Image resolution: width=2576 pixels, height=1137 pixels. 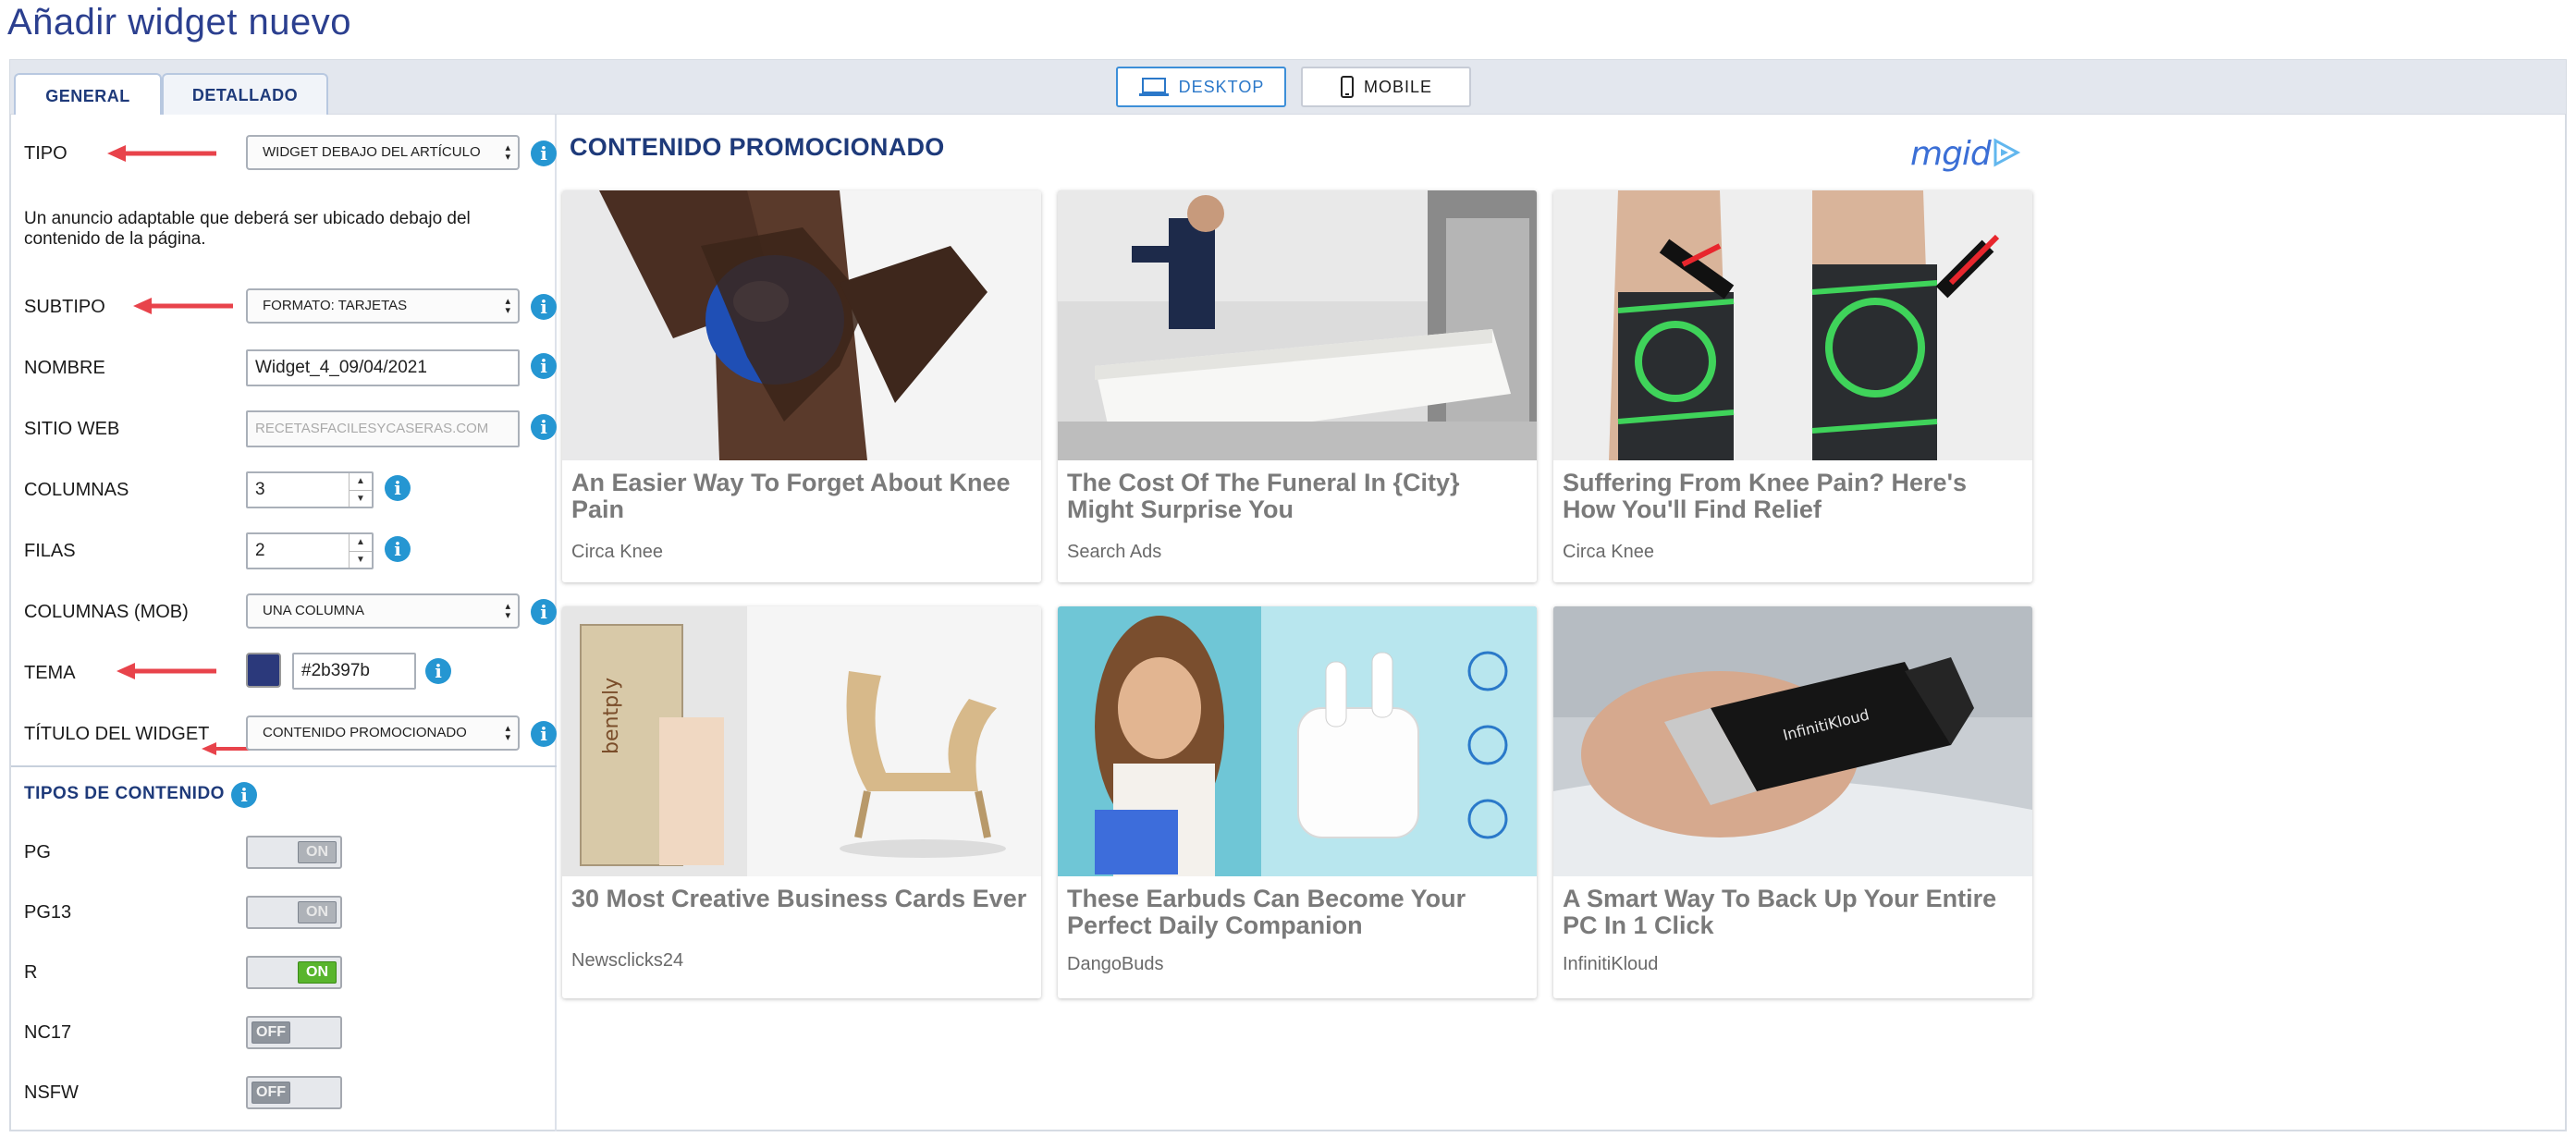 I want to click on subtipo-row: SUBTIPO FORMATO: TARJETAS ▴ ▾ i, so click(x=290, y=307).